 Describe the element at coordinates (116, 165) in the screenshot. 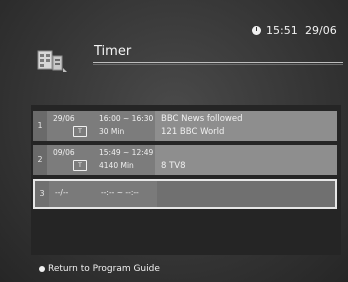

I see `row-duration: 4140 Min` at that location.